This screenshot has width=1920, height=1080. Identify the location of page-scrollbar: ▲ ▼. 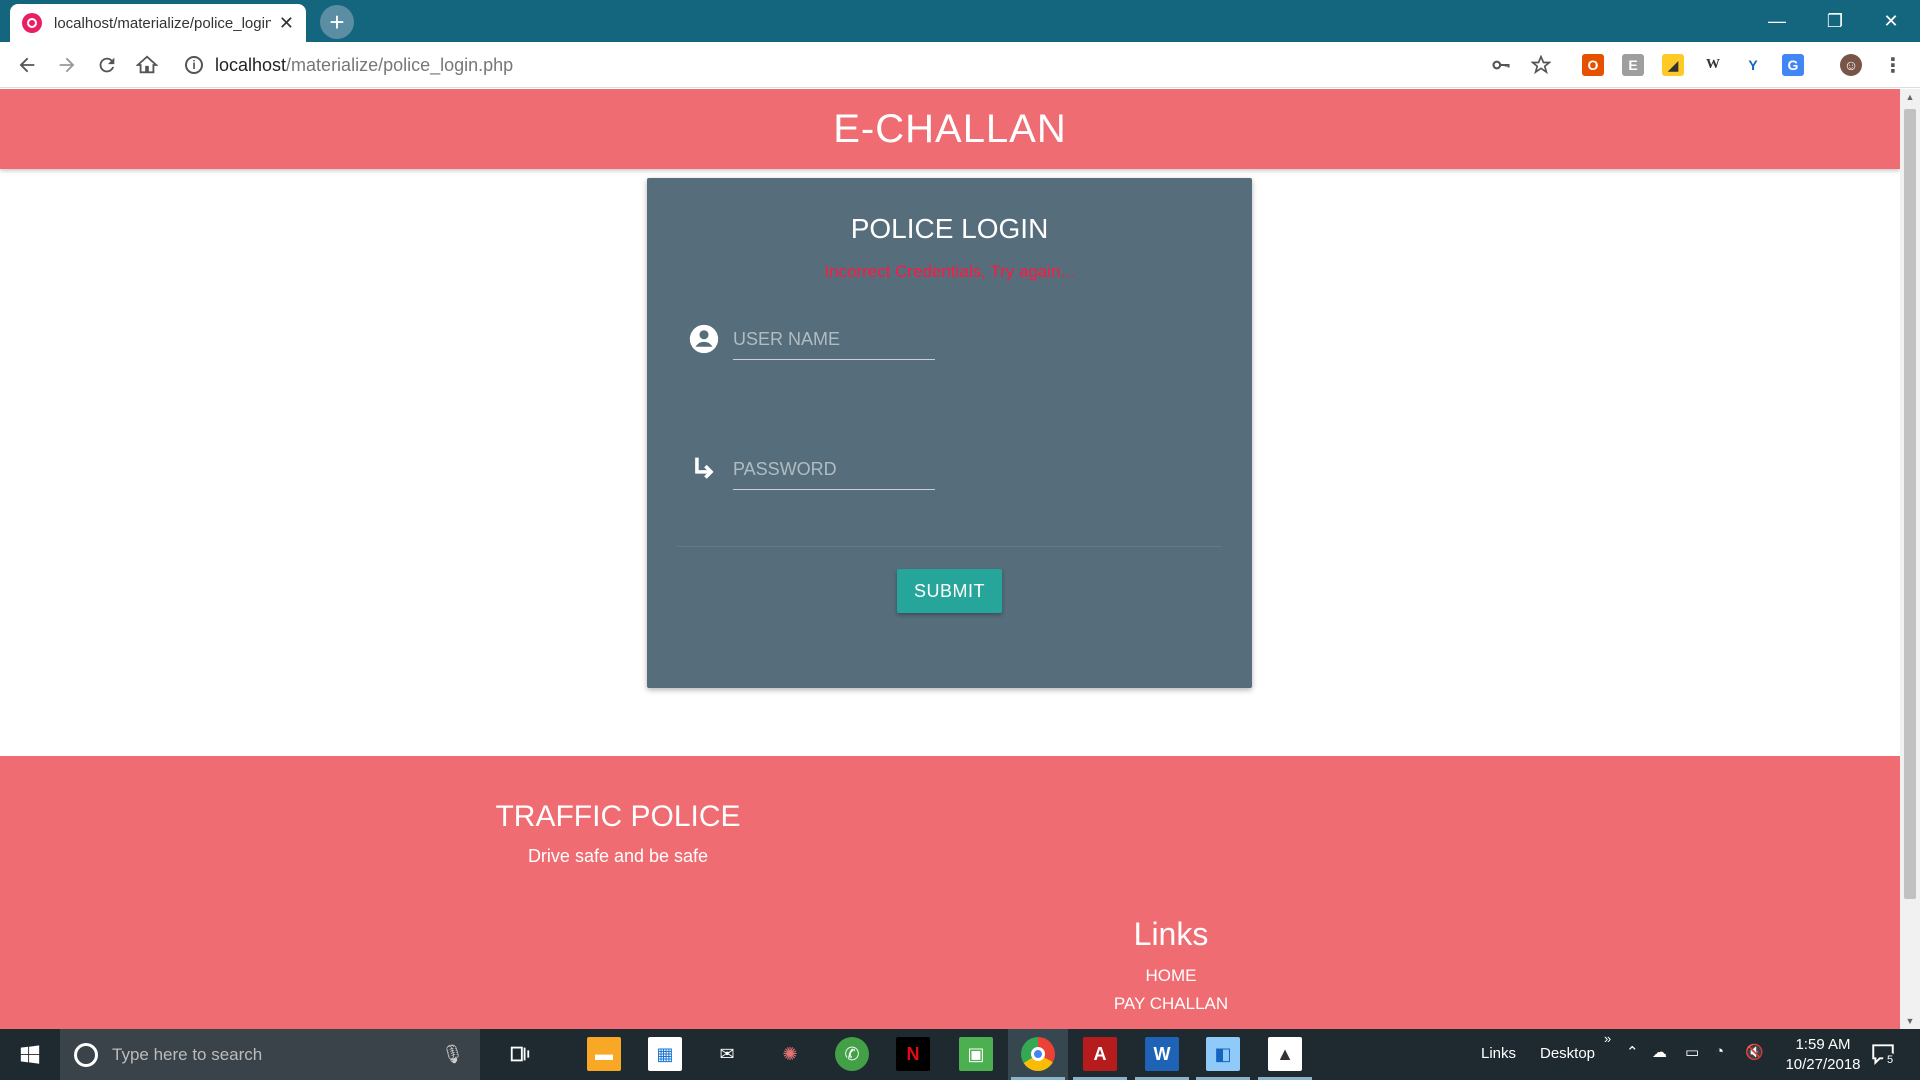
(1910, 559).